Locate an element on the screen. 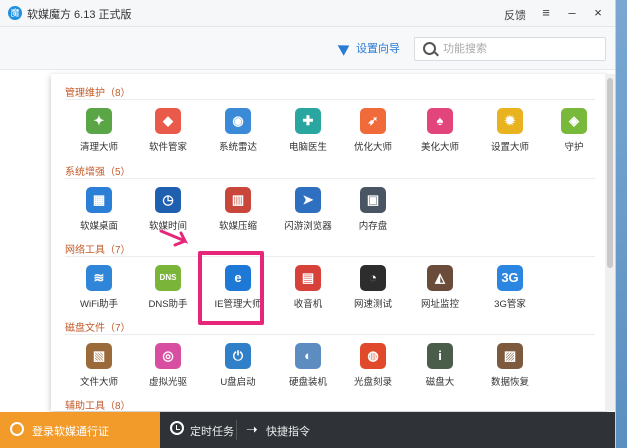 The width and height of the screenshot is (627, 448). tool-radio: ▤ 收音机 is located at coordinates (308, 289).